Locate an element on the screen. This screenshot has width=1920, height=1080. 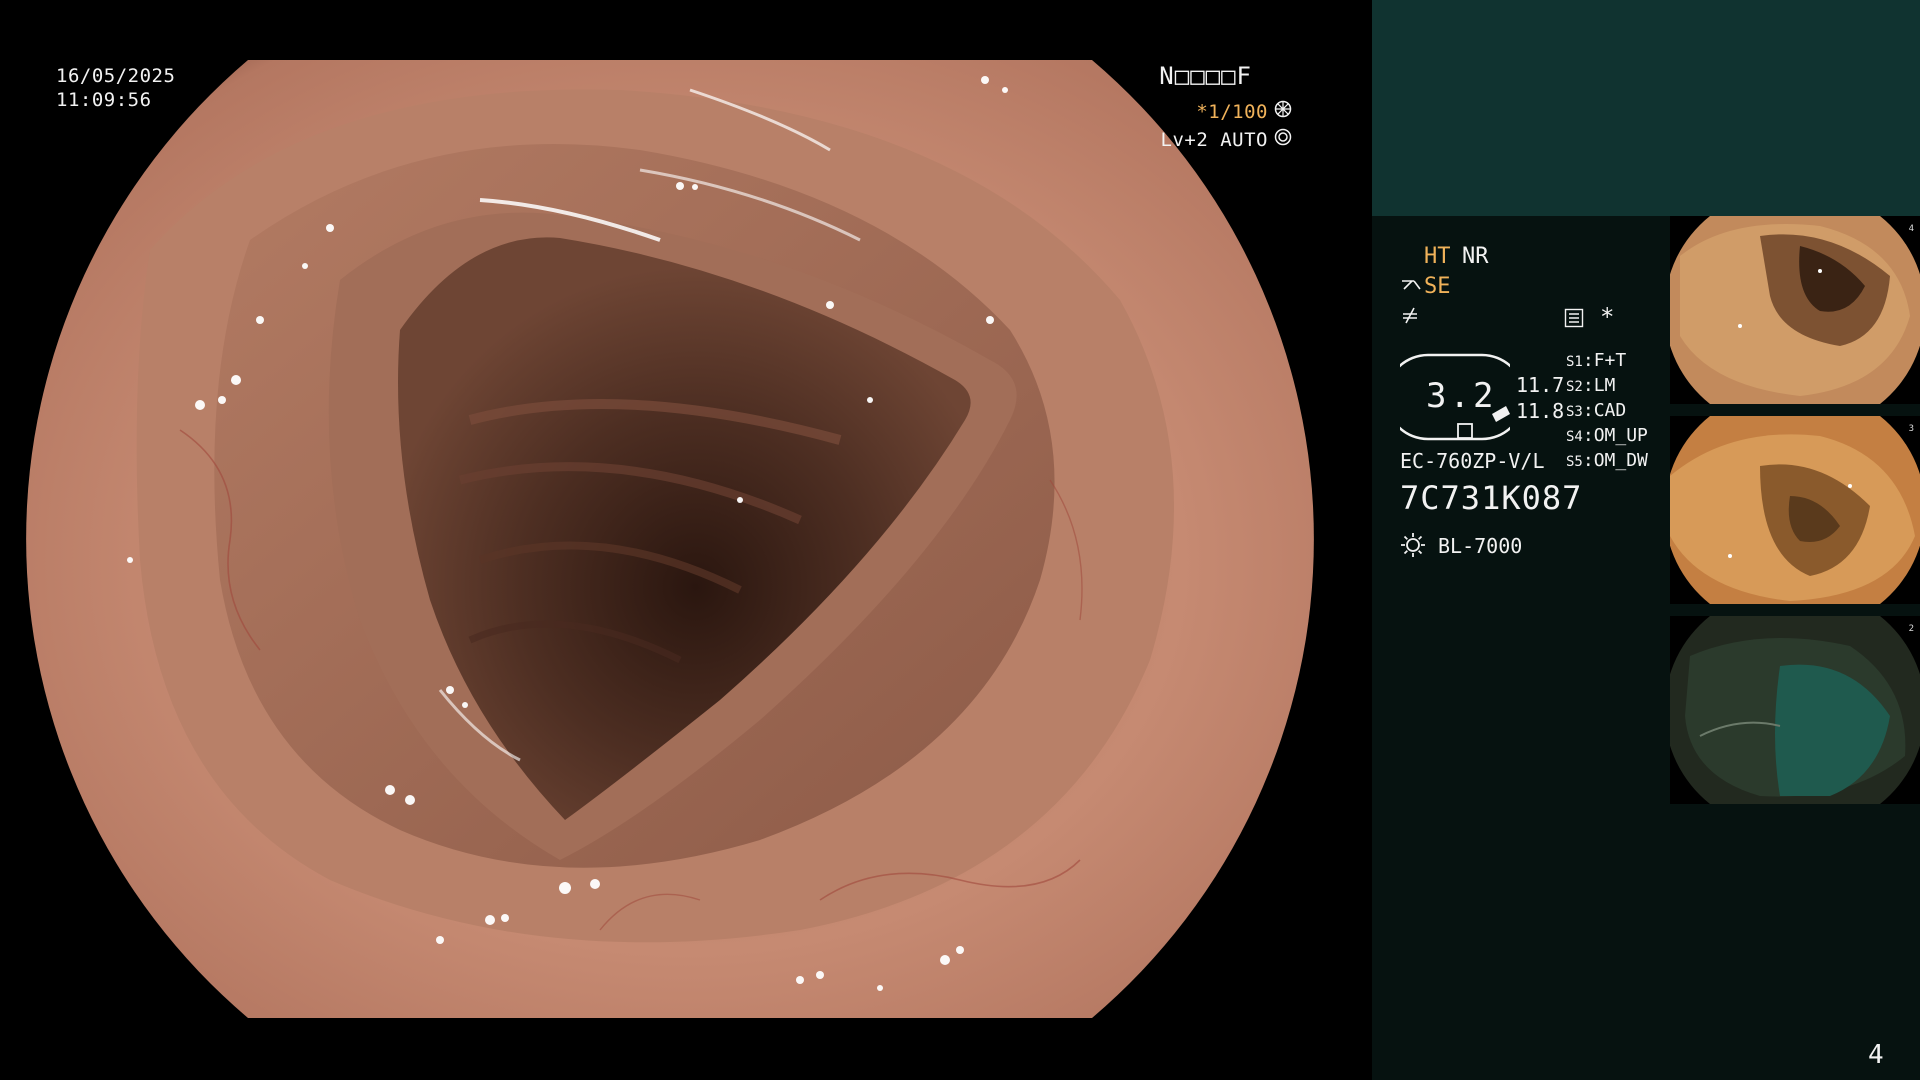
light-source-icon is located at coordinates (1413, 545).